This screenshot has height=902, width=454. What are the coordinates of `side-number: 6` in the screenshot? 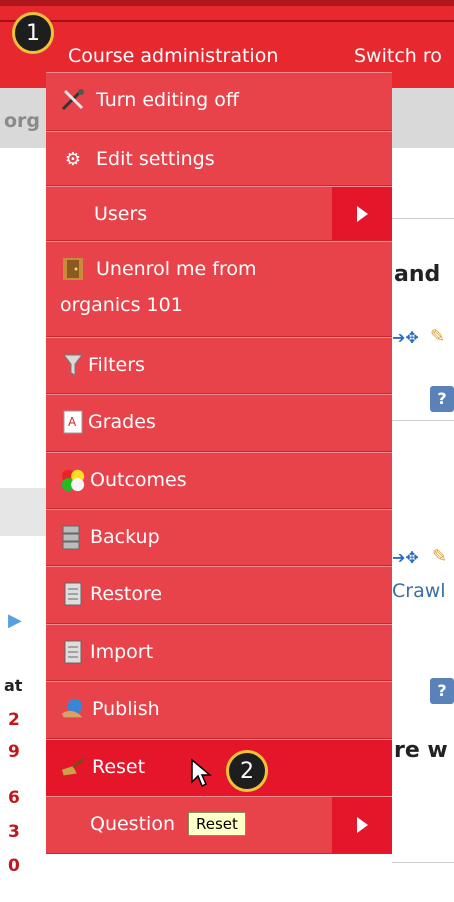 It's located at (14, 798).